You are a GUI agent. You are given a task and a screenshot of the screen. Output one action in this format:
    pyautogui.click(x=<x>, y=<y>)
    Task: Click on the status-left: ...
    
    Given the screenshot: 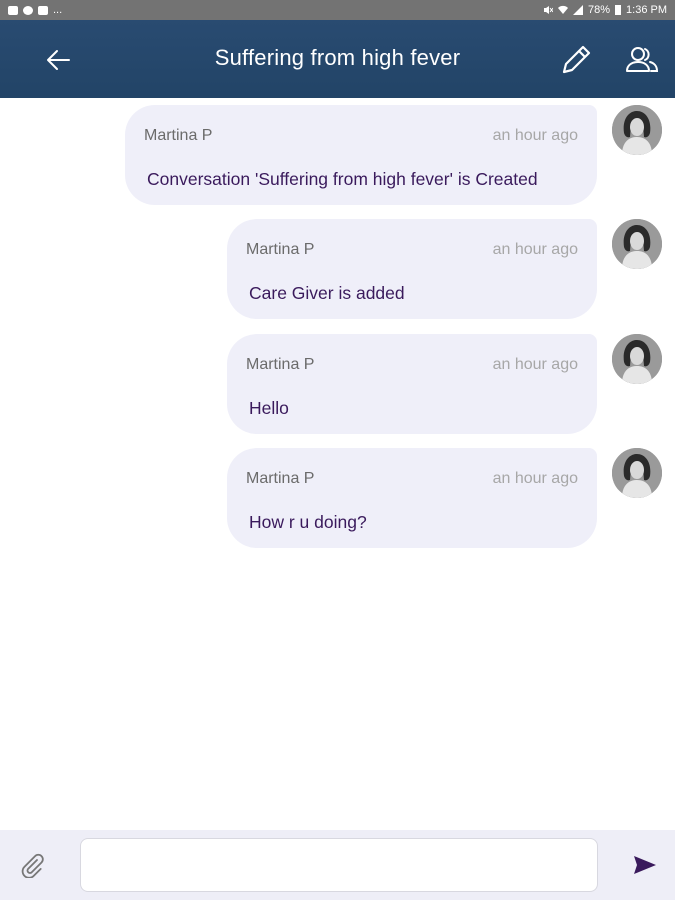 What is the action you would take?
    pyautogui.click(x=35, y=10)
    